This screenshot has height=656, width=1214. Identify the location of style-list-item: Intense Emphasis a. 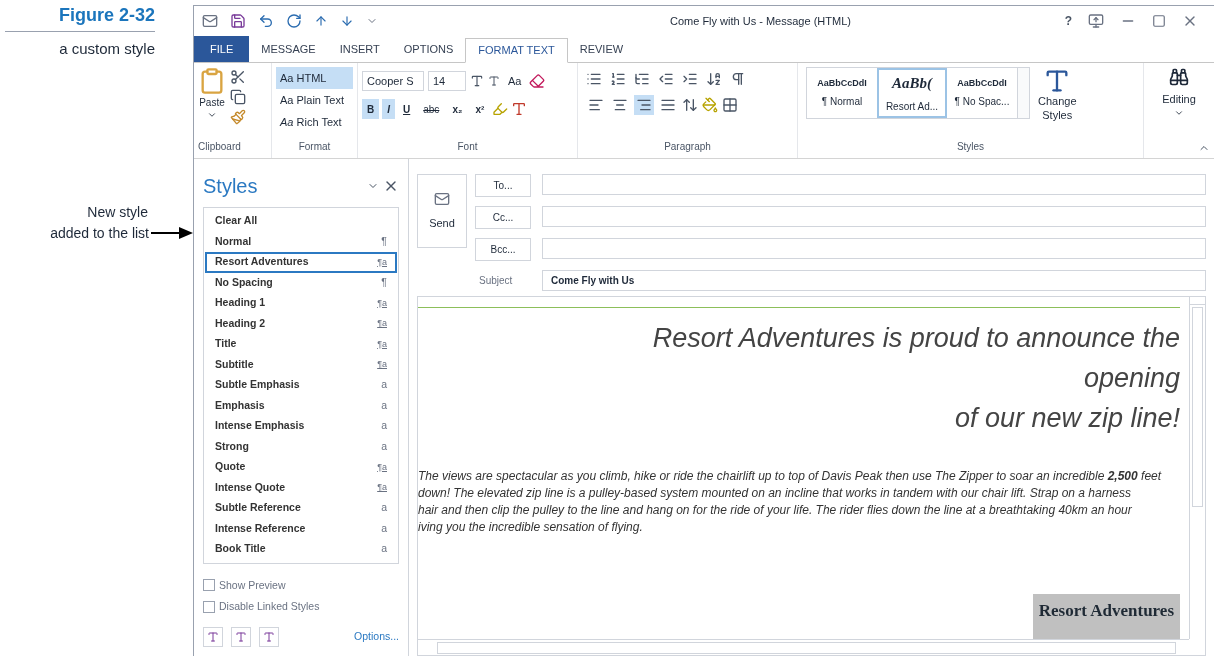
(301, 426).